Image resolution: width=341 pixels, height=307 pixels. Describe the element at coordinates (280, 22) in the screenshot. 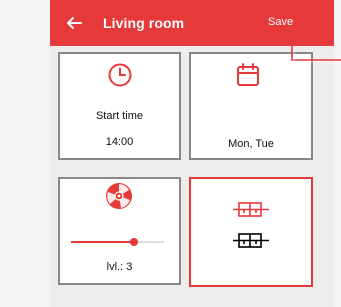

I see `save-button: Save` at that location.